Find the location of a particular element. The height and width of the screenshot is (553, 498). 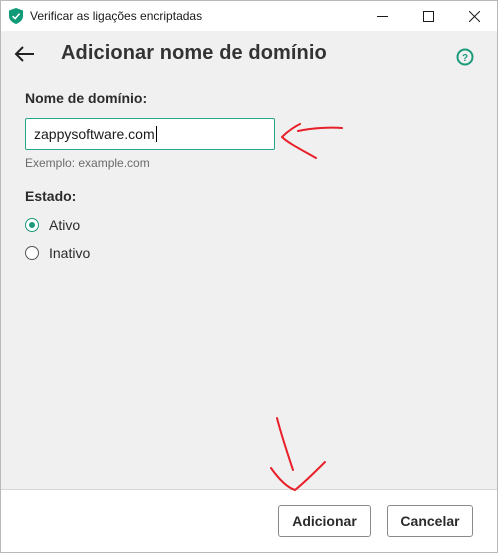

state-option-label: Inativo is located at coordinates (70, 253).